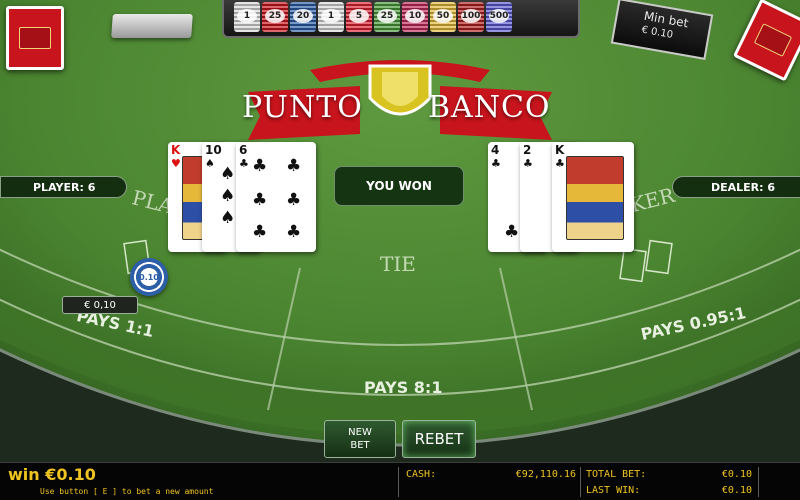  Describe the element at coordinates (736, 187) in the screenshot. I see `dealer-score-box: DEALER: 6` at that location.